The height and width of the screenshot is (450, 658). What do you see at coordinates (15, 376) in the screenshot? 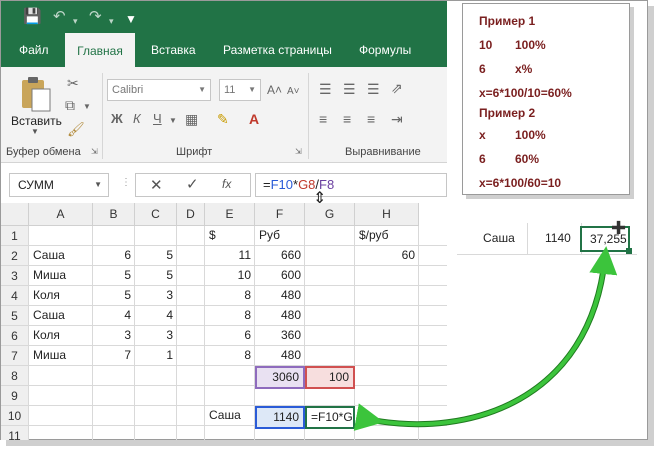
I see `row-header-8: 8` at bounding box center [15, 376].